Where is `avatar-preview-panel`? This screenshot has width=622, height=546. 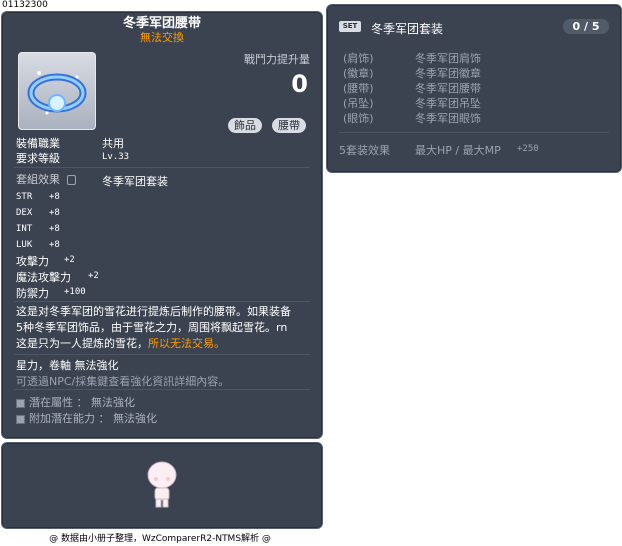
avatar-preview-panel is located at coordinates (162, 485).